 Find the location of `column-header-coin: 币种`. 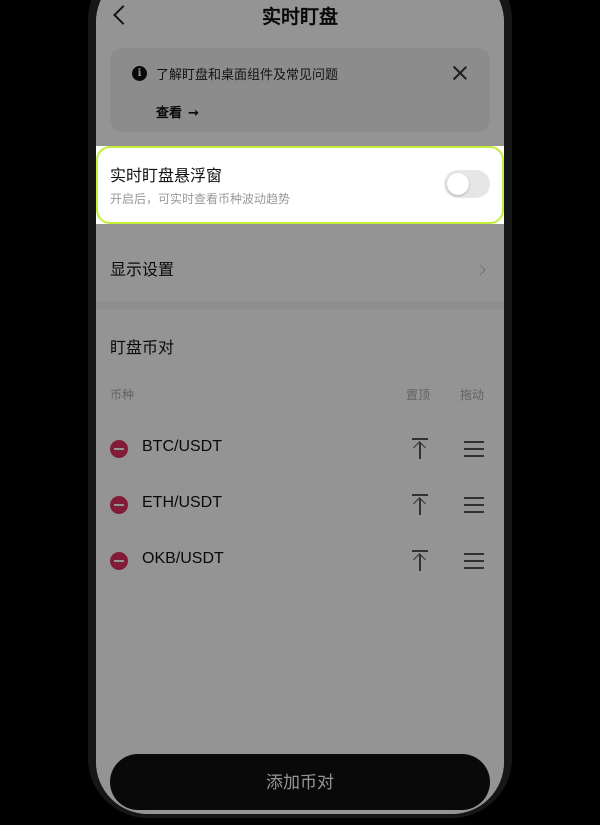

column-header-coin: 币种 is located at coordinates (122, 395).